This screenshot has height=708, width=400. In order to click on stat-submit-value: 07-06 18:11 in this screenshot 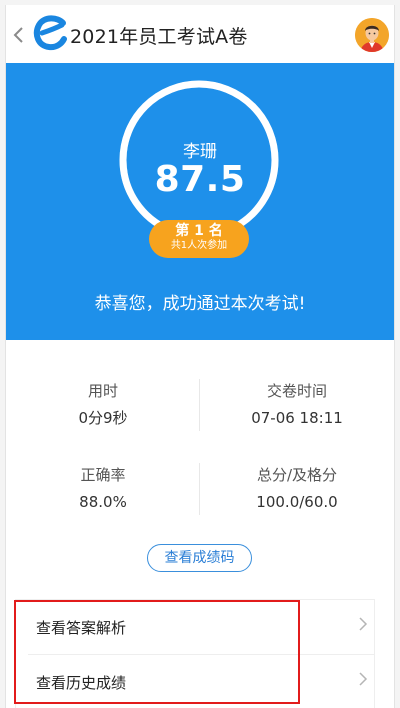, I will do `click(297, 418)`.